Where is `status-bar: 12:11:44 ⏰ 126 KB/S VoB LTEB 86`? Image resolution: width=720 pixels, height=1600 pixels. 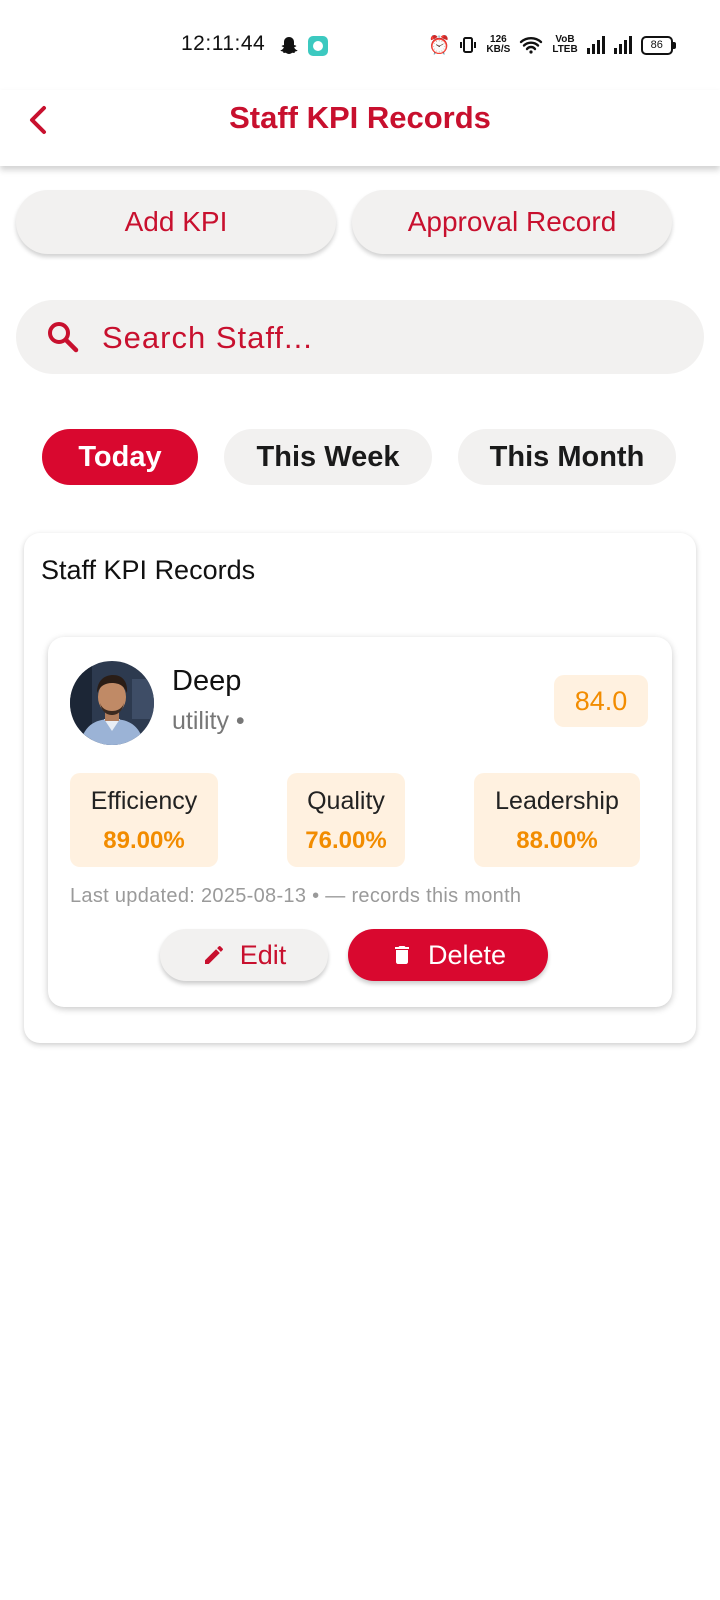 status-bar: 12:11:44 ⏰ 126 KB/S VoB LTEB 86 is located at coordinates (360, 45).